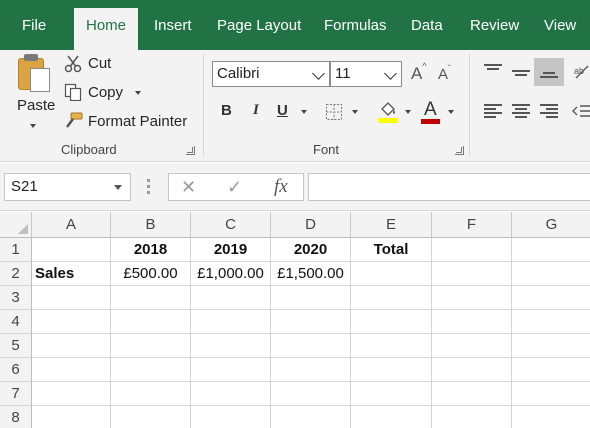  I want to click on row-header-7: 7, so click(16, 394).